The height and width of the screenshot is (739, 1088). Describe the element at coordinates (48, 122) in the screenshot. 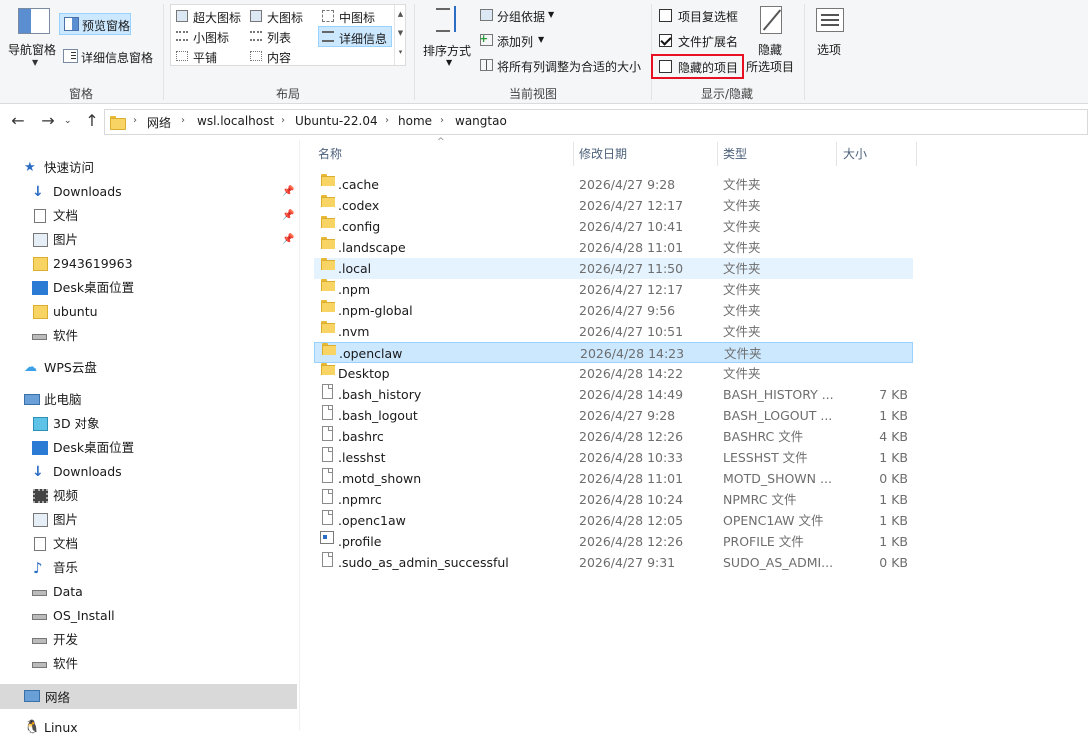

I see `forward-button: →` at that location.